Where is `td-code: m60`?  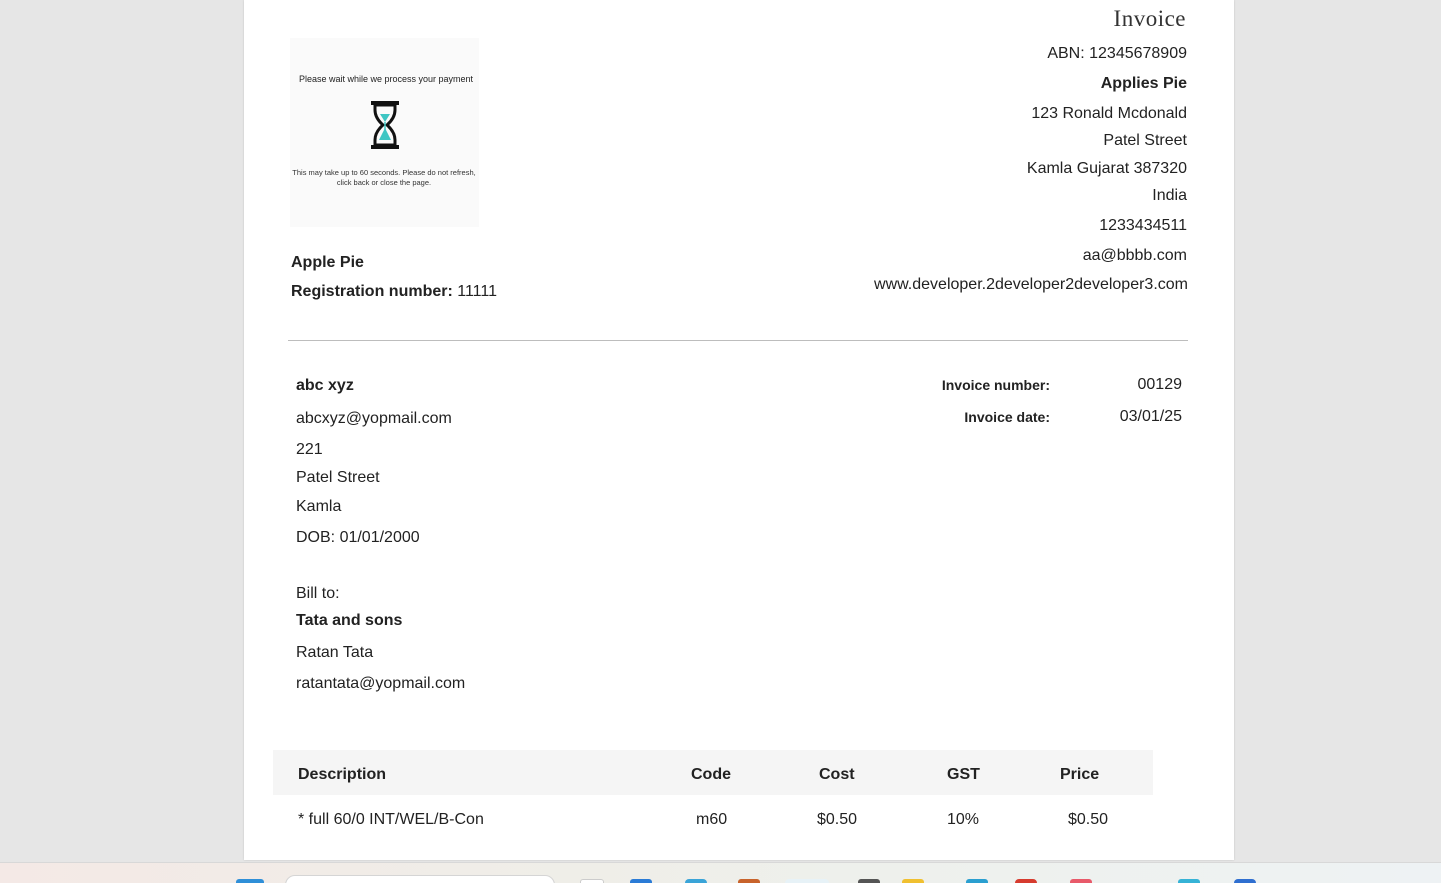 td-code: m60 is located at coordinates (712, 819).